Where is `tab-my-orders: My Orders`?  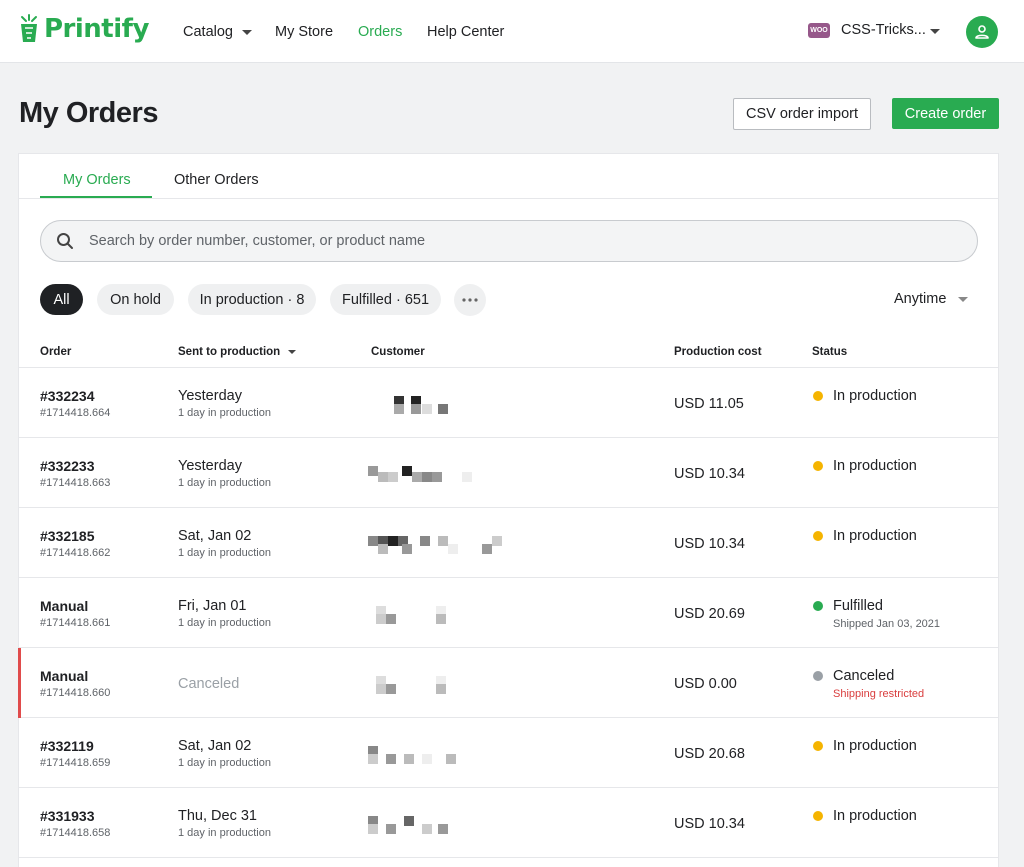 tab-my-orders: My Orders is located at coordinates (97, 180).